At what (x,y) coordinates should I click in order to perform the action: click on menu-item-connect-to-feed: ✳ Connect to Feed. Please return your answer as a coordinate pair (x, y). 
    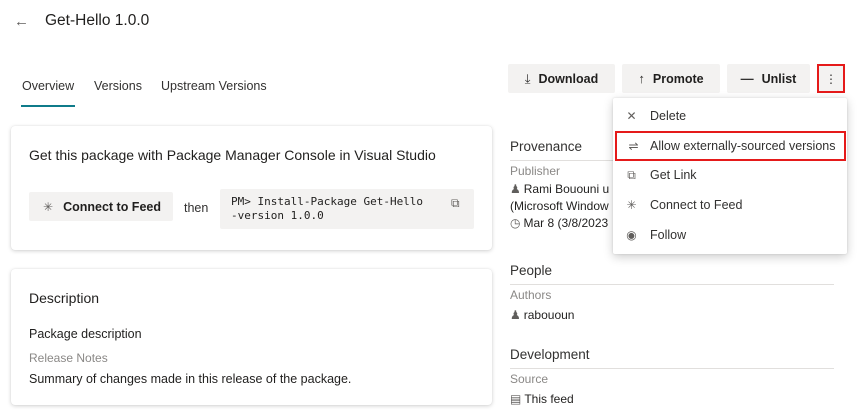
    Looking at the image, I should click on (730, 205).